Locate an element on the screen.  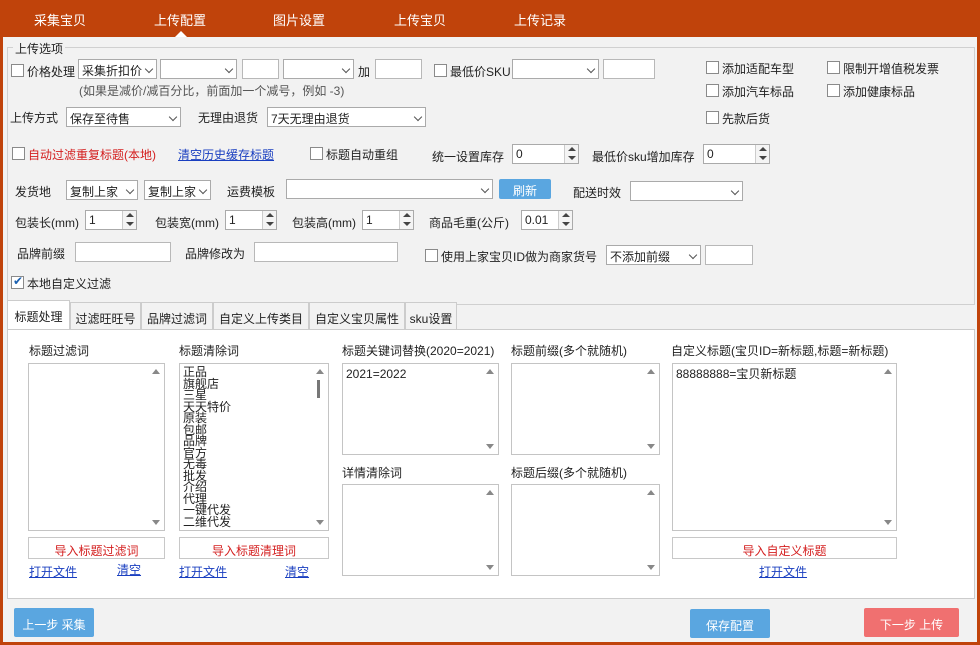
save-config-button: 保存配置 is located at coordinates (730, 623).